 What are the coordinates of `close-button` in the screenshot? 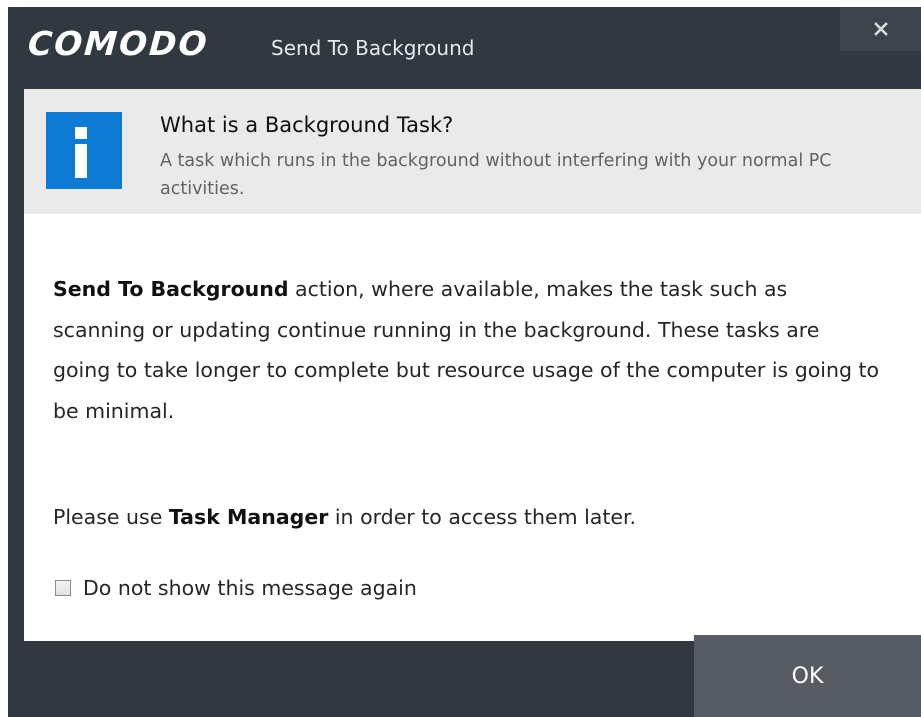 It's located at (880, 29).